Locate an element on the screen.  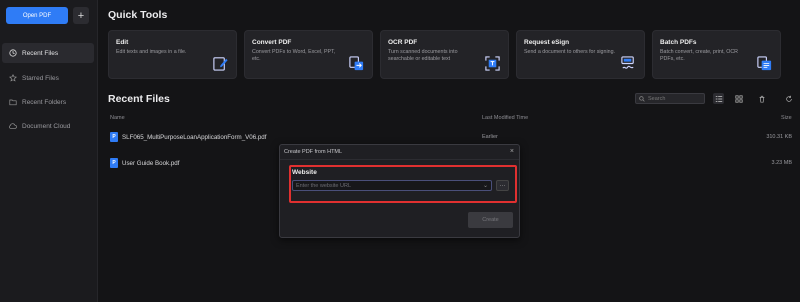
create-button: Create is located at coordinates (490, 220).